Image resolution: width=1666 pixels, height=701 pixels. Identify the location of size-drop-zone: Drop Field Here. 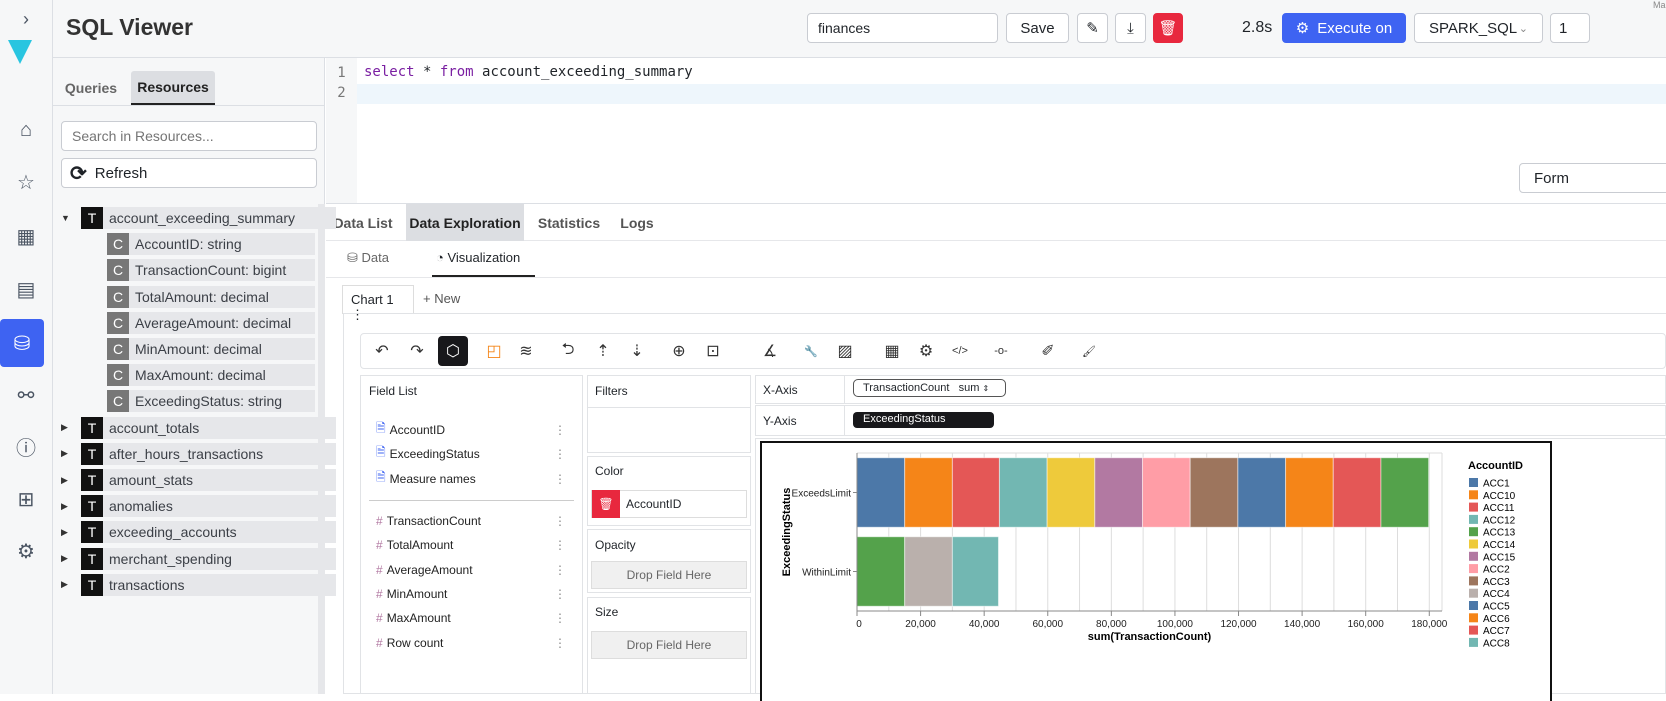
(669, 645).